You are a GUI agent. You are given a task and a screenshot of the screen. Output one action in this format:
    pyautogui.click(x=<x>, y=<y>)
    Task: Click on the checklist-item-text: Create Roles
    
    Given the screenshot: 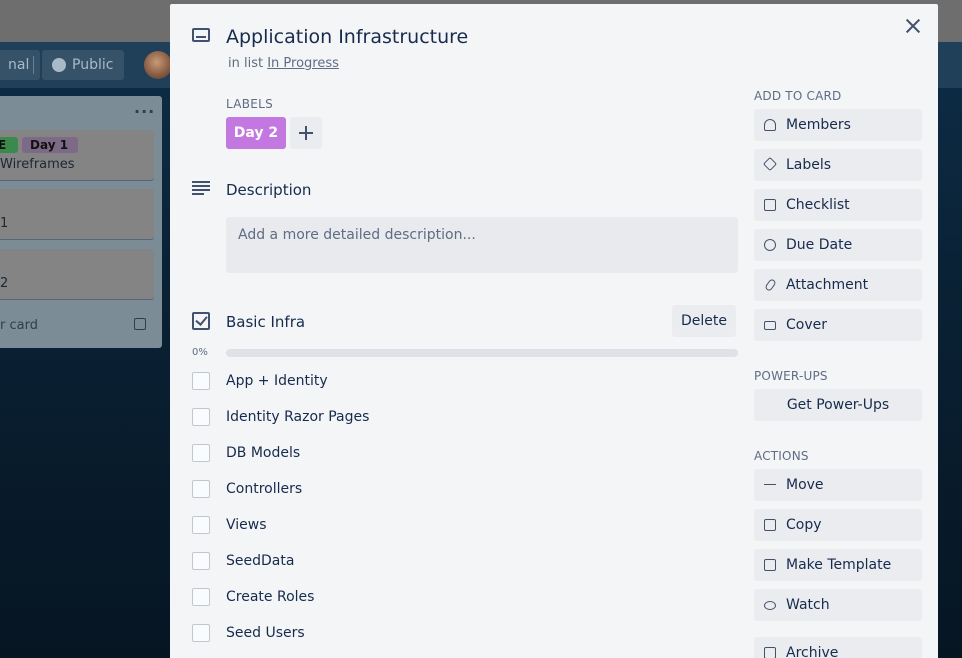 What is the action you would take?
    pyautogui.click(x=270, y=597)
    